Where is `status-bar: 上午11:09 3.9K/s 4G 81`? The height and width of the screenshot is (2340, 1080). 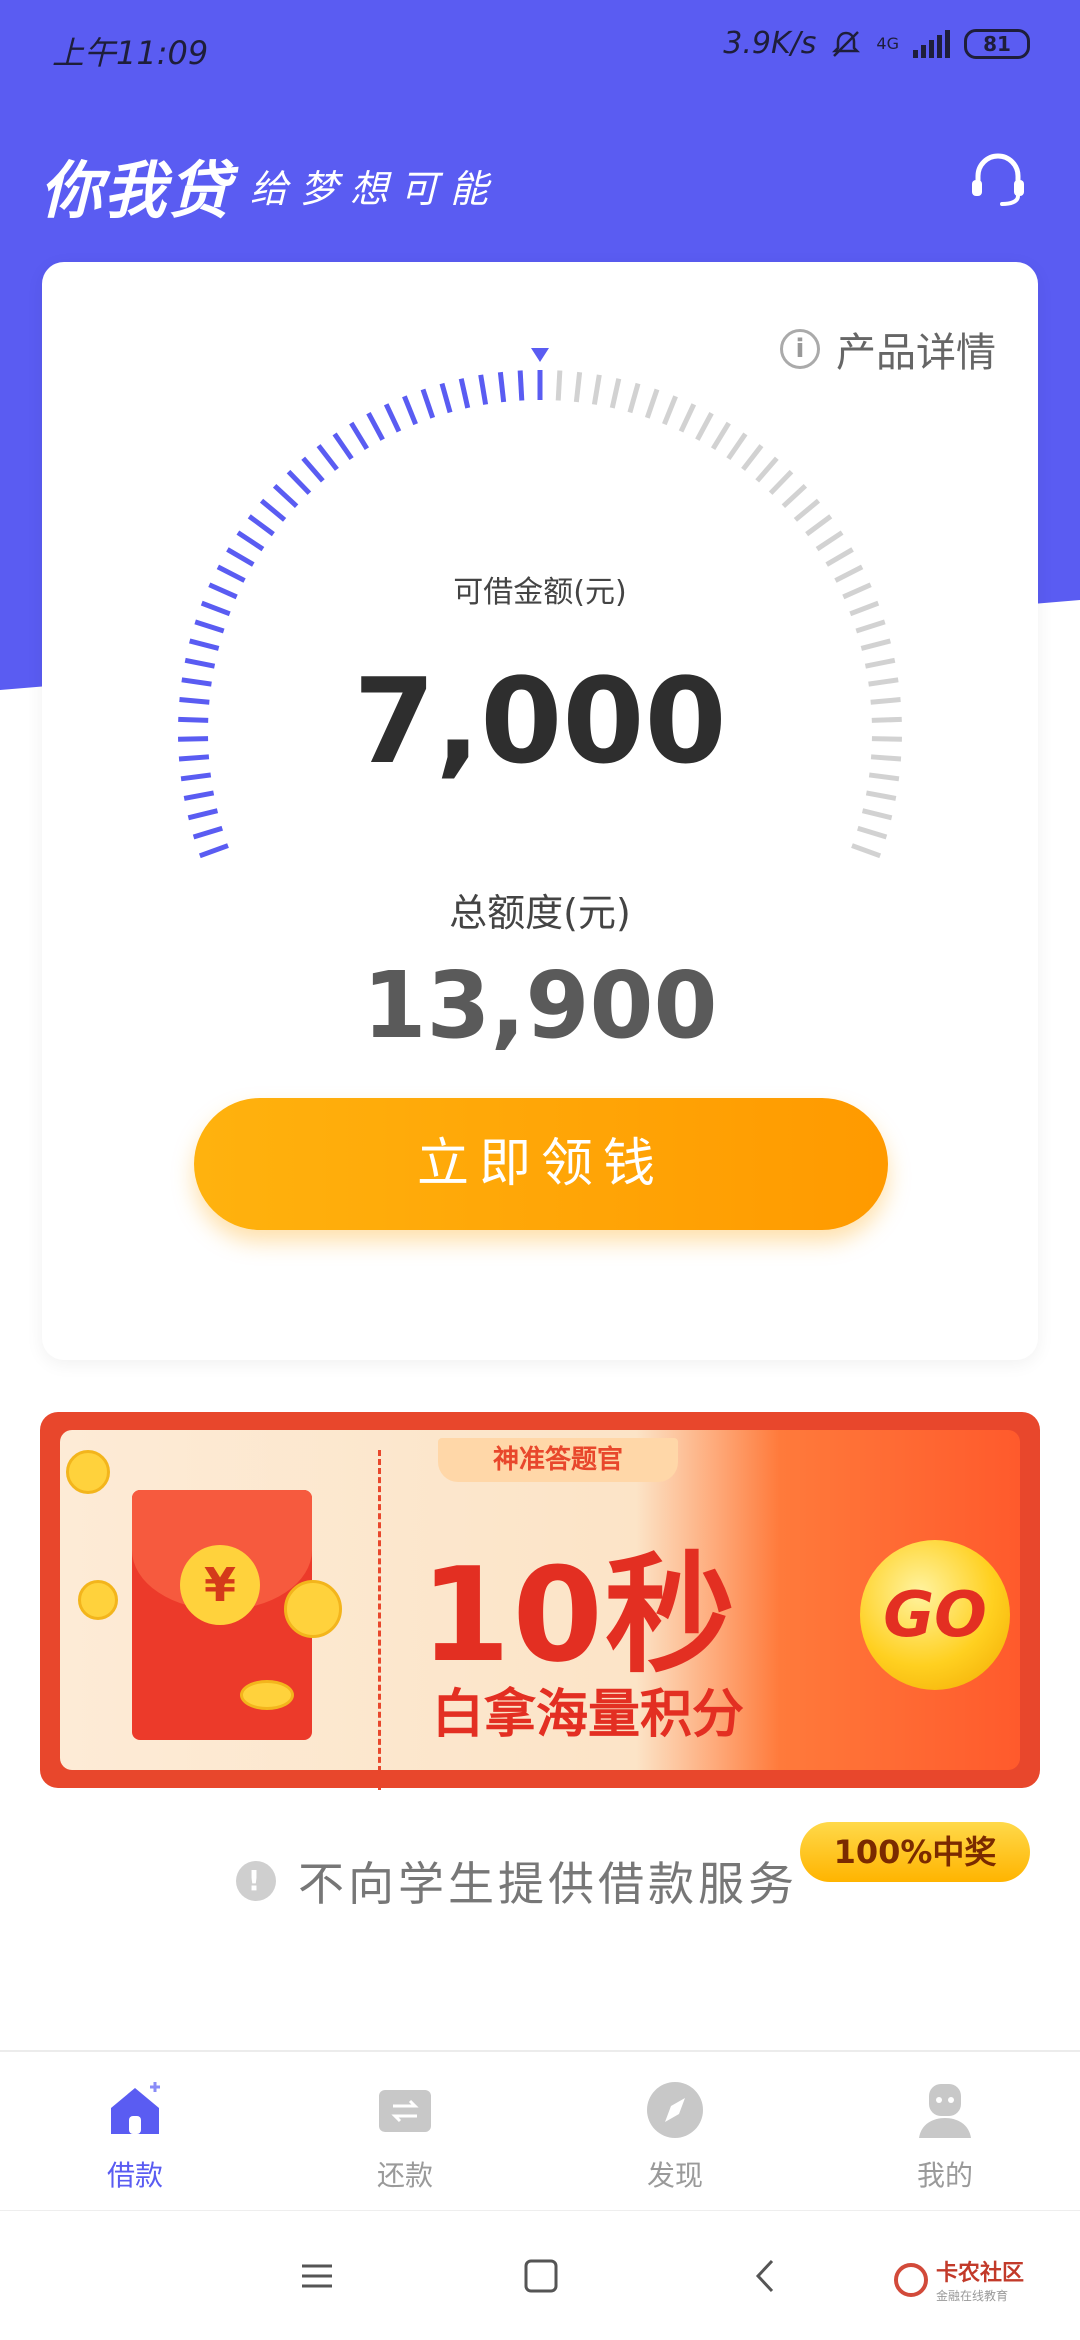
status-bar: 上午11:09 3.9K/s 4G 81 is located at coordinates (540, 45).